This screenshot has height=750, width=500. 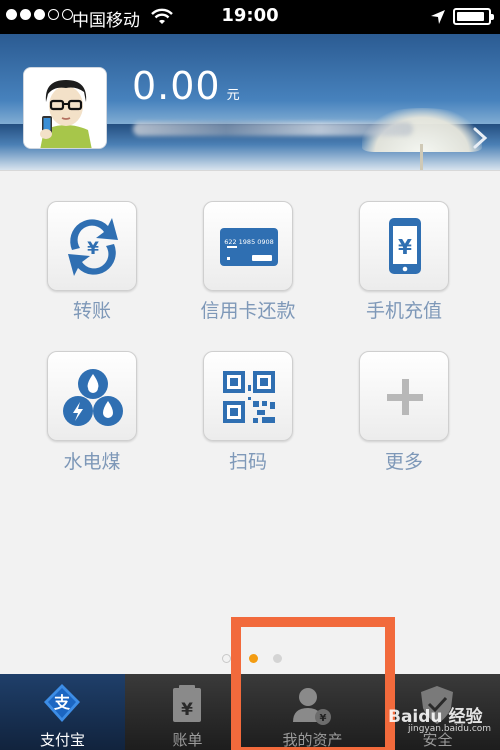 I want to click on page-dot-search, so click(x=226, y=658).